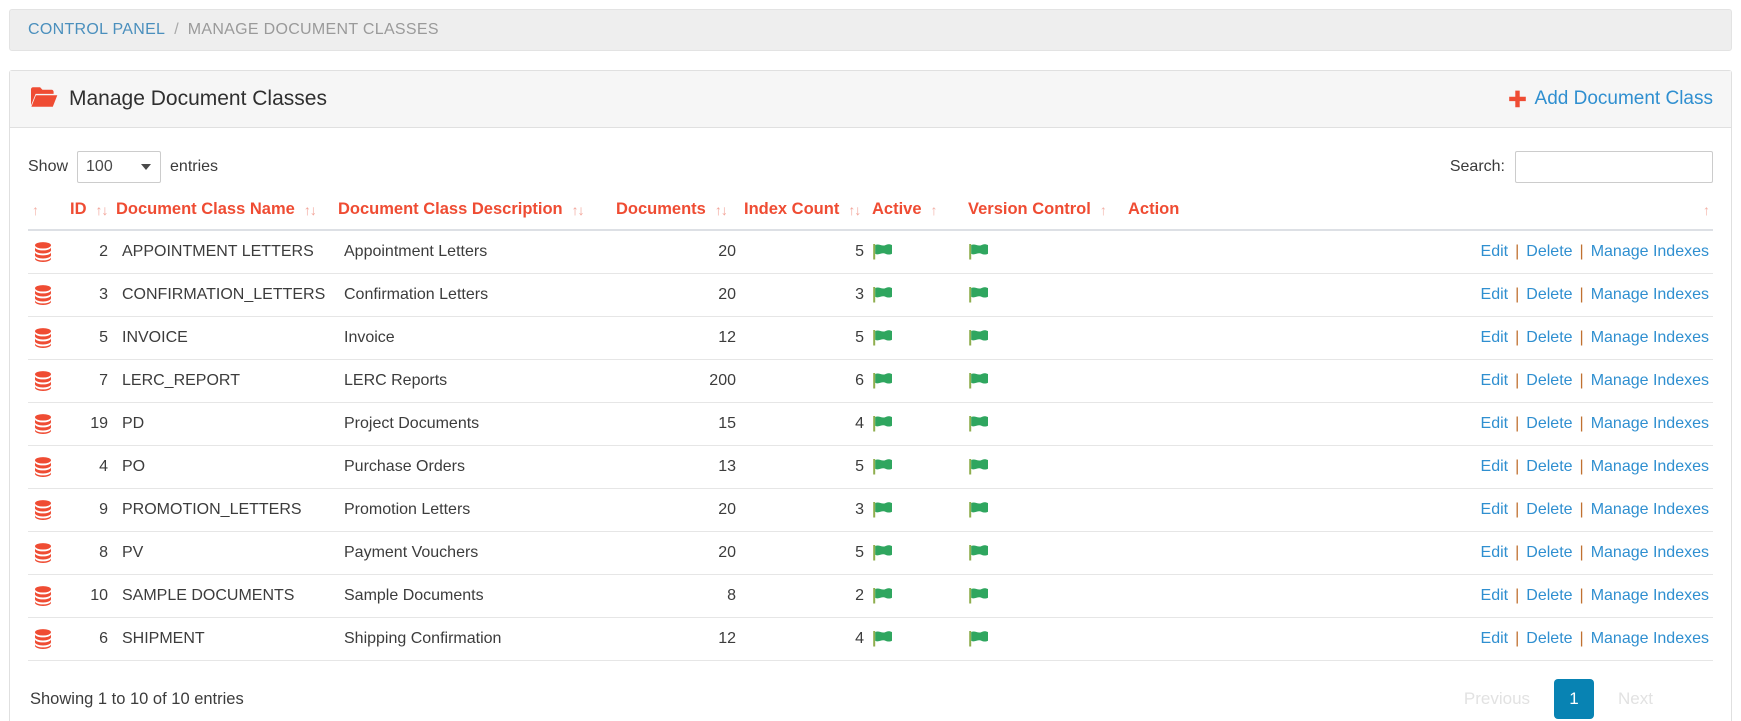  What do you see at coordinates (313, 29) in the screenshot?
I see `breadcrumb-current: MANAGE DOCUMENT CLASSES` at bounding box center [313, 29].